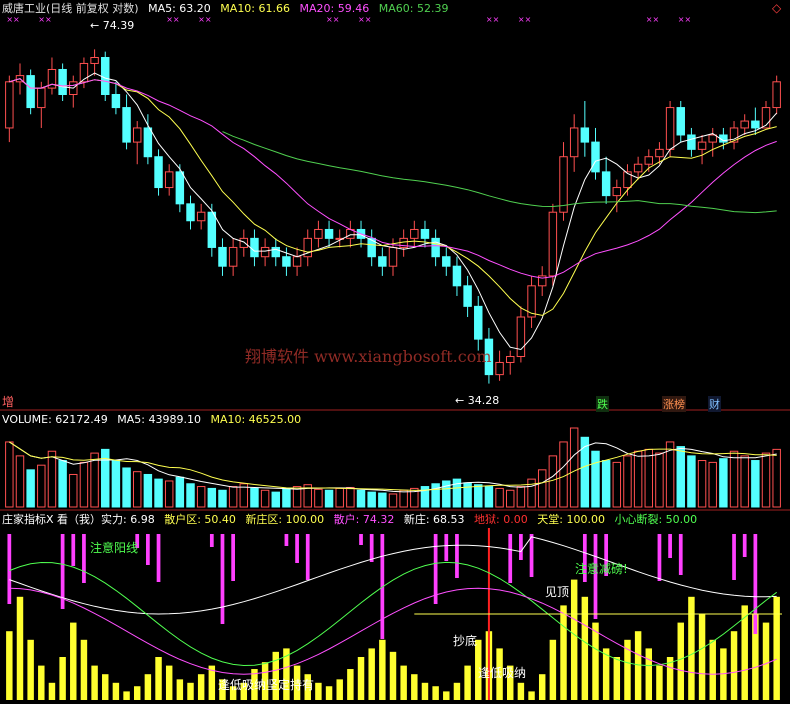 Image resolution: width=790 pixels, height=704 pixels. I want to click on sanhu-qu: 散户区: 50.40, so click(200, 519).